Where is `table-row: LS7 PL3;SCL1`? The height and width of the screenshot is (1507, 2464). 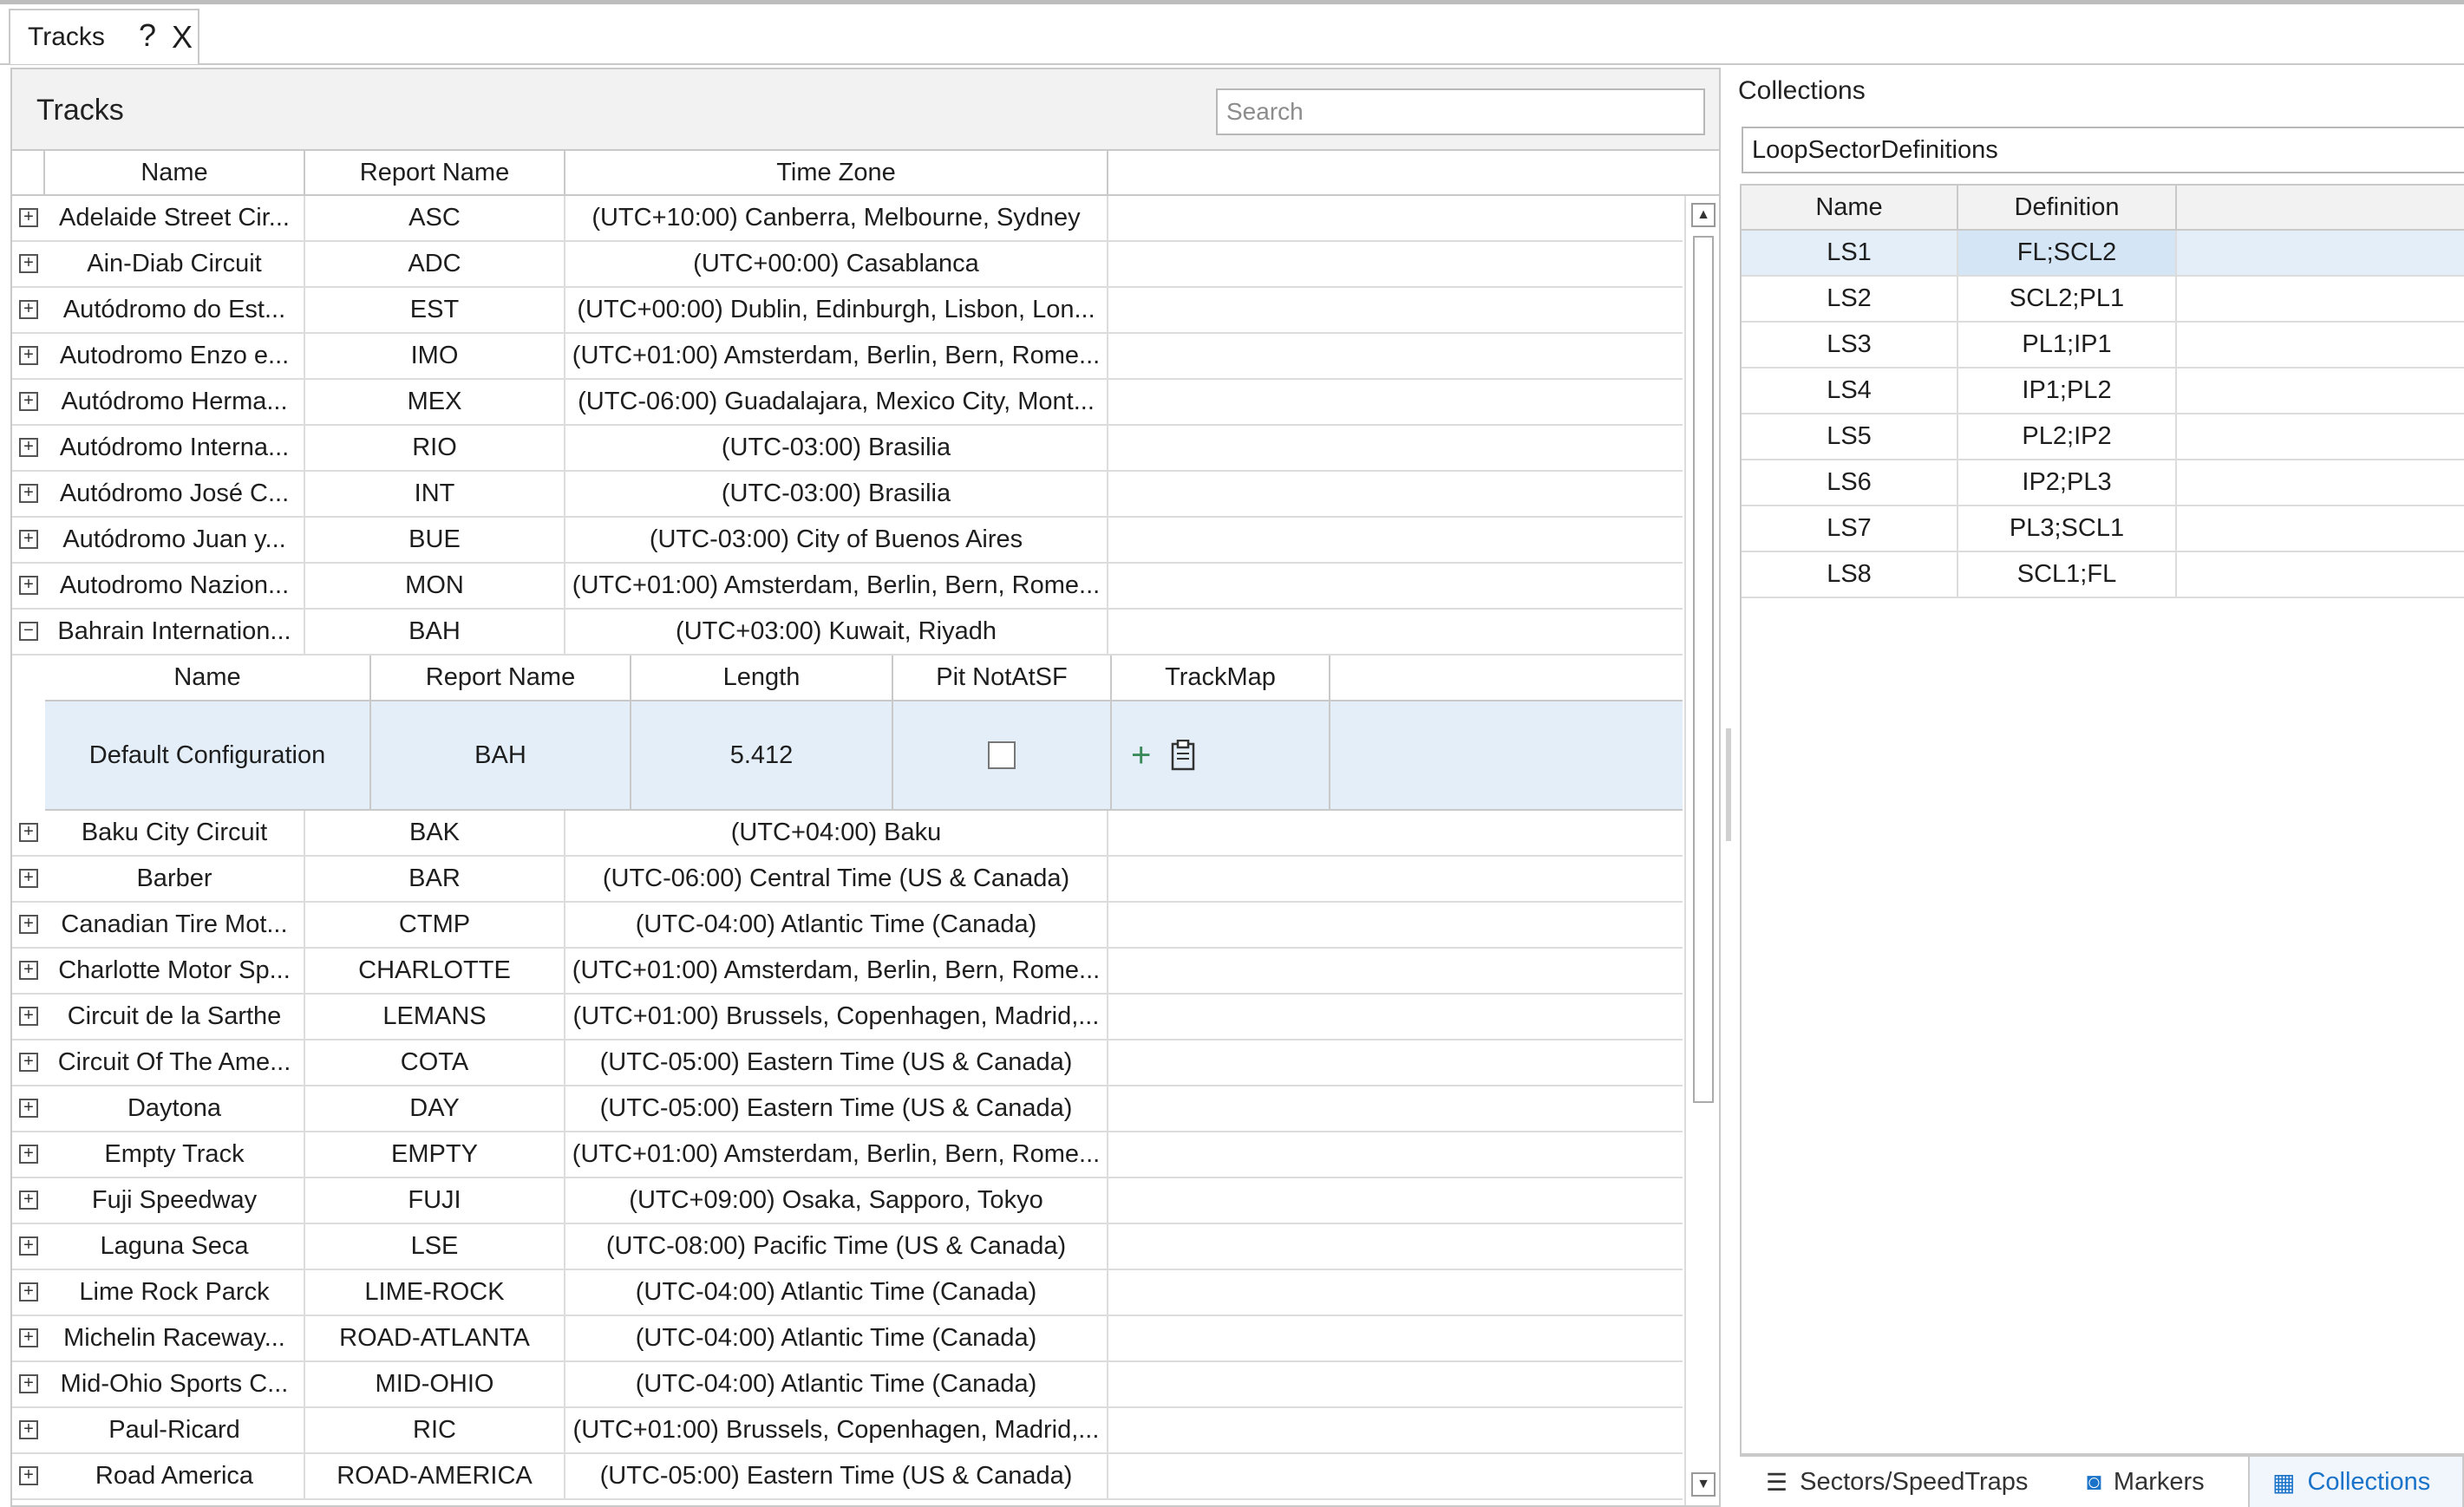 table-row: LS7 PL3;SCL1 is located at coordinates (2103, 529).